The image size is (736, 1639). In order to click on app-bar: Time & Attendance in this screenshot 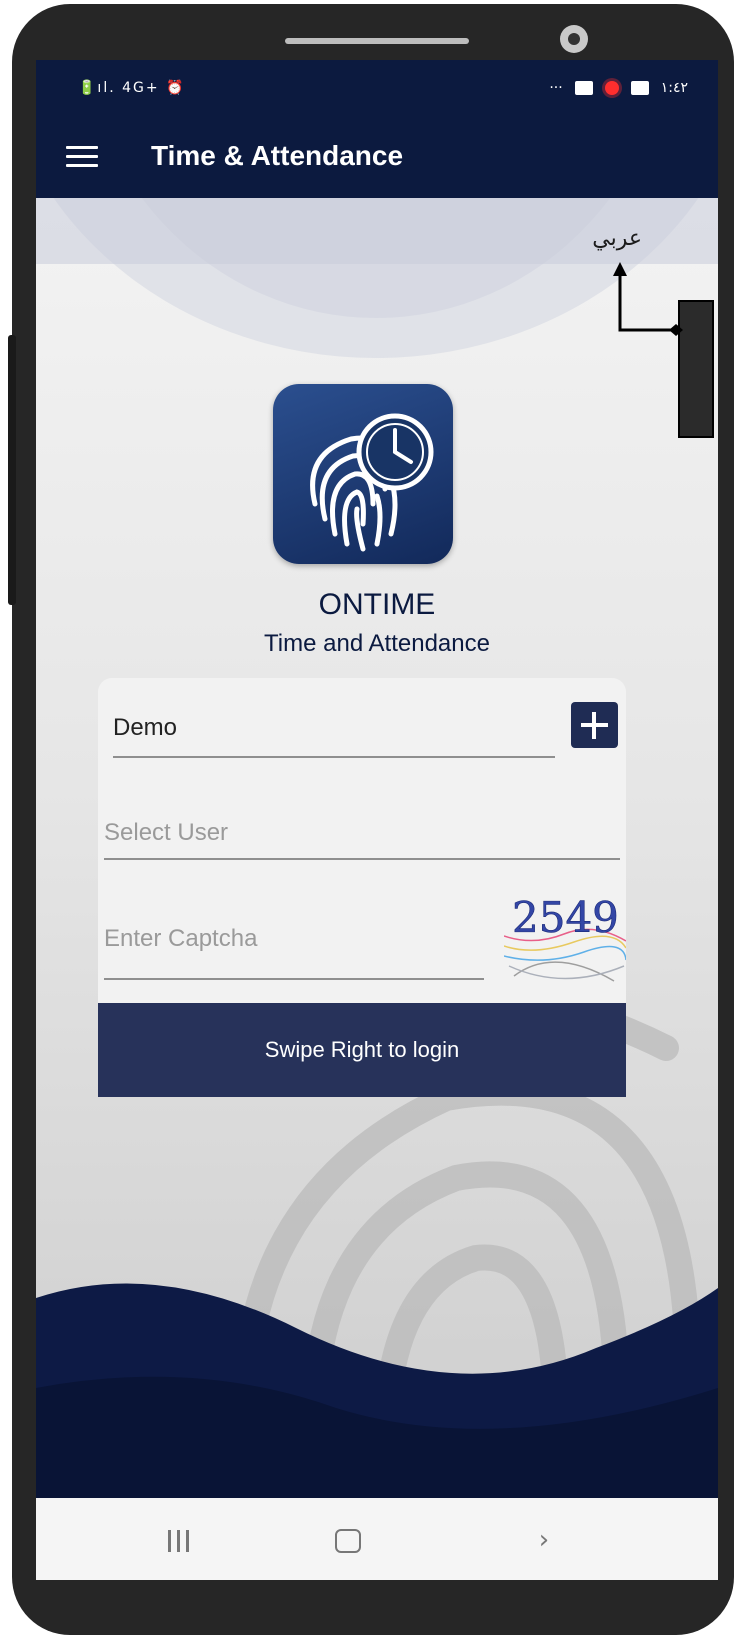, I will do `click(377, 158)`.